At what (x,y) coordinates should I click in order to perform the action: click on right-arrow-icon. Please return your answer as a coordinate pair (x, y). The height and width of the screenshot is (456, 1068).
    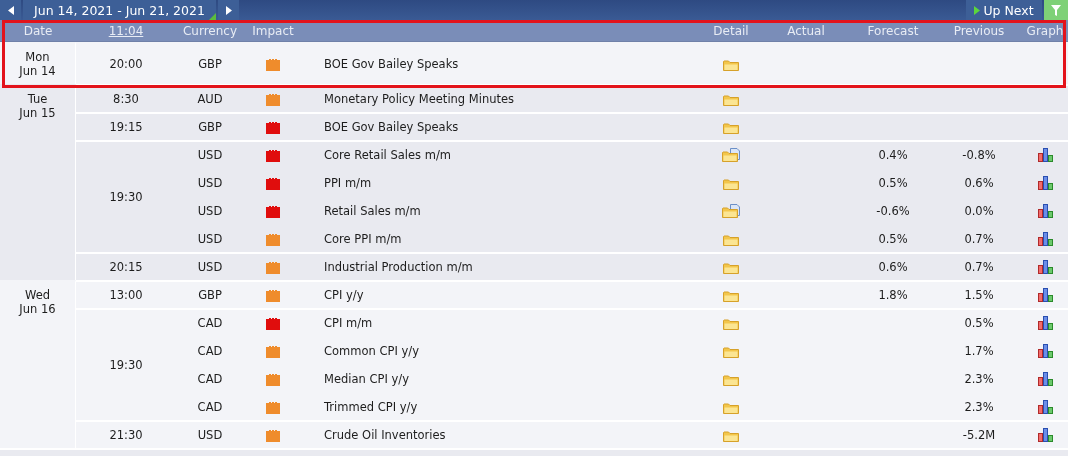
    Looking at the image, I should click on (228, 10).